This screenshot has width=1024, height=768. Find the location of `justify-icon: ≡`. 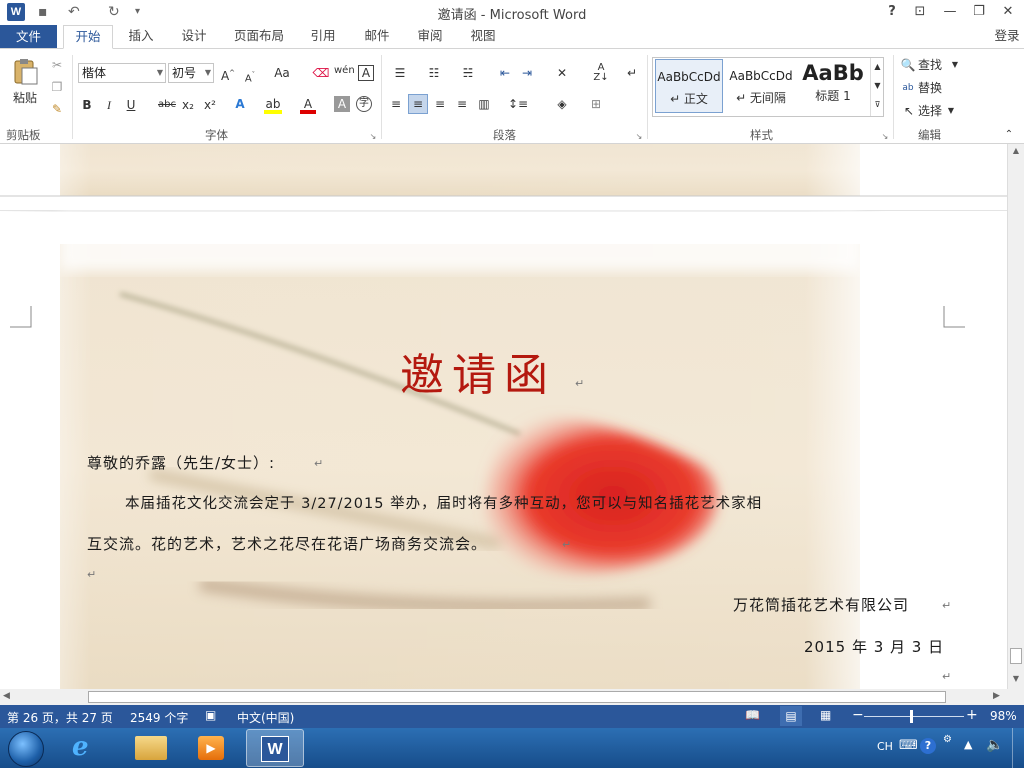

justify-icon: ≡ is located at coordinates (462, 104).